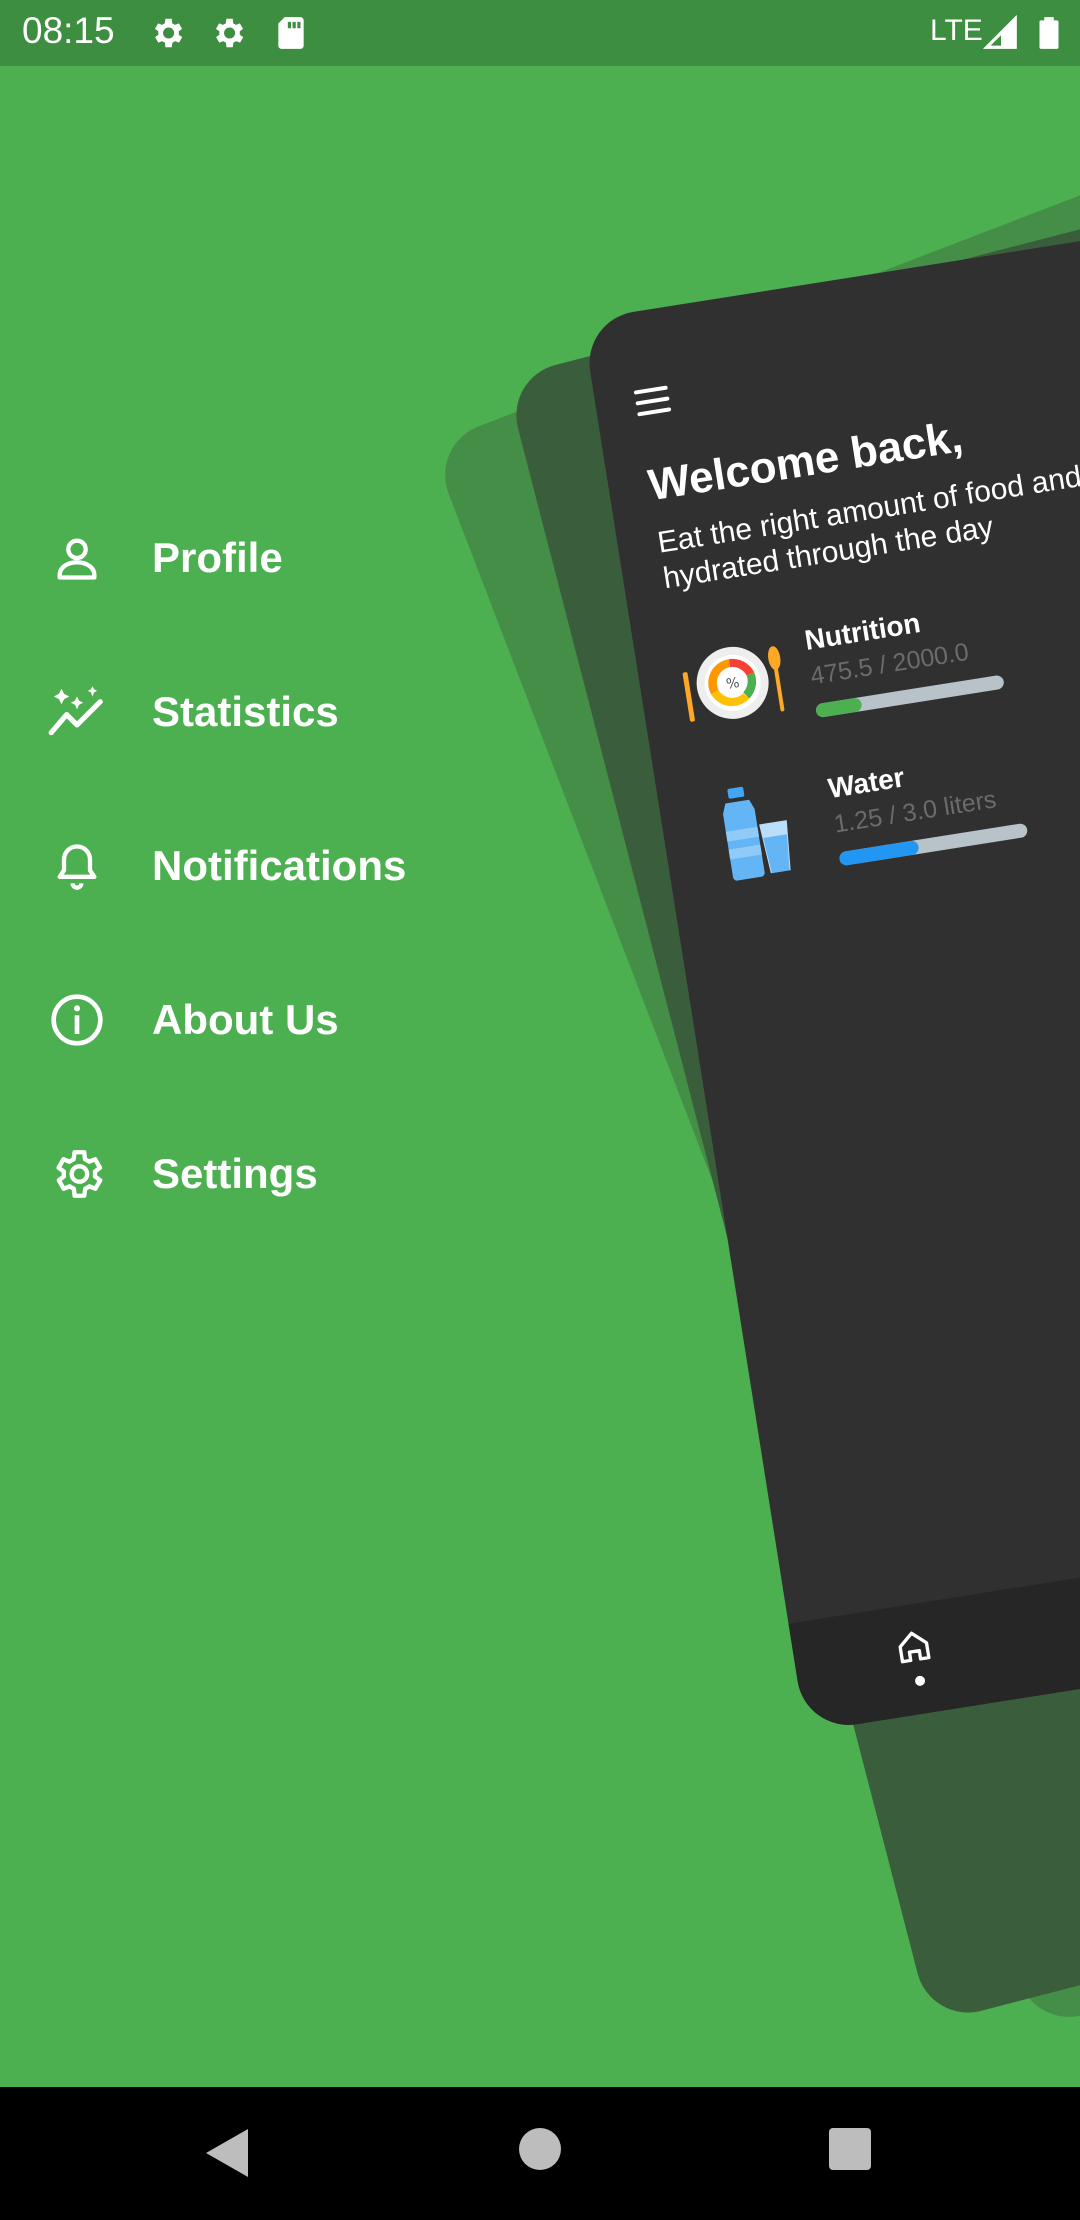 Image resolution: width=1080 pixels, height=2220 pixels. I want to click on back-icon, so click(227, 2153).